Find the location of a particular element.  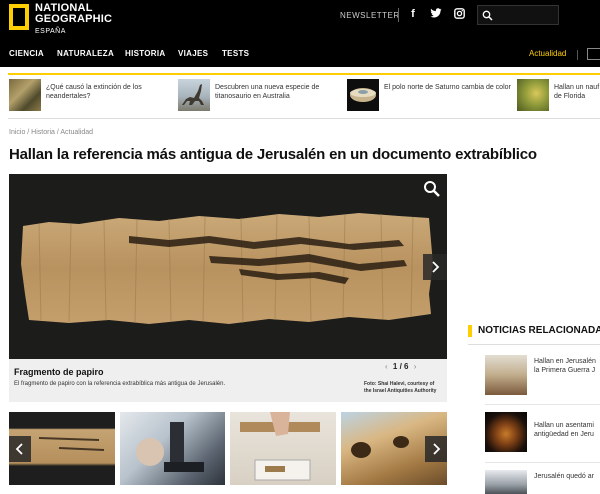

strip-accent-line is located at coordinates (304, 74).